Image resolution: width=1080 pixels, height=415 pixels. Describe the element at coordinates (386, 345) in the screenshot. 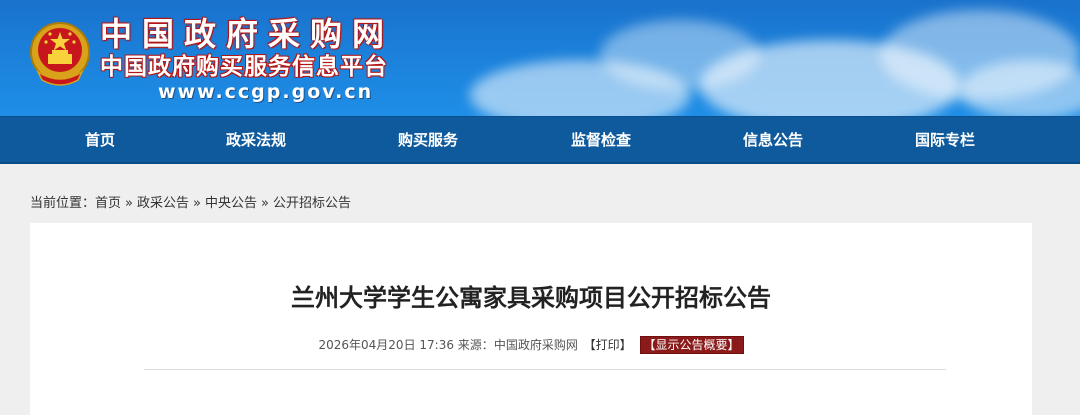

I see `publish-datetime: 2026年04月20日 17:36` at that location.